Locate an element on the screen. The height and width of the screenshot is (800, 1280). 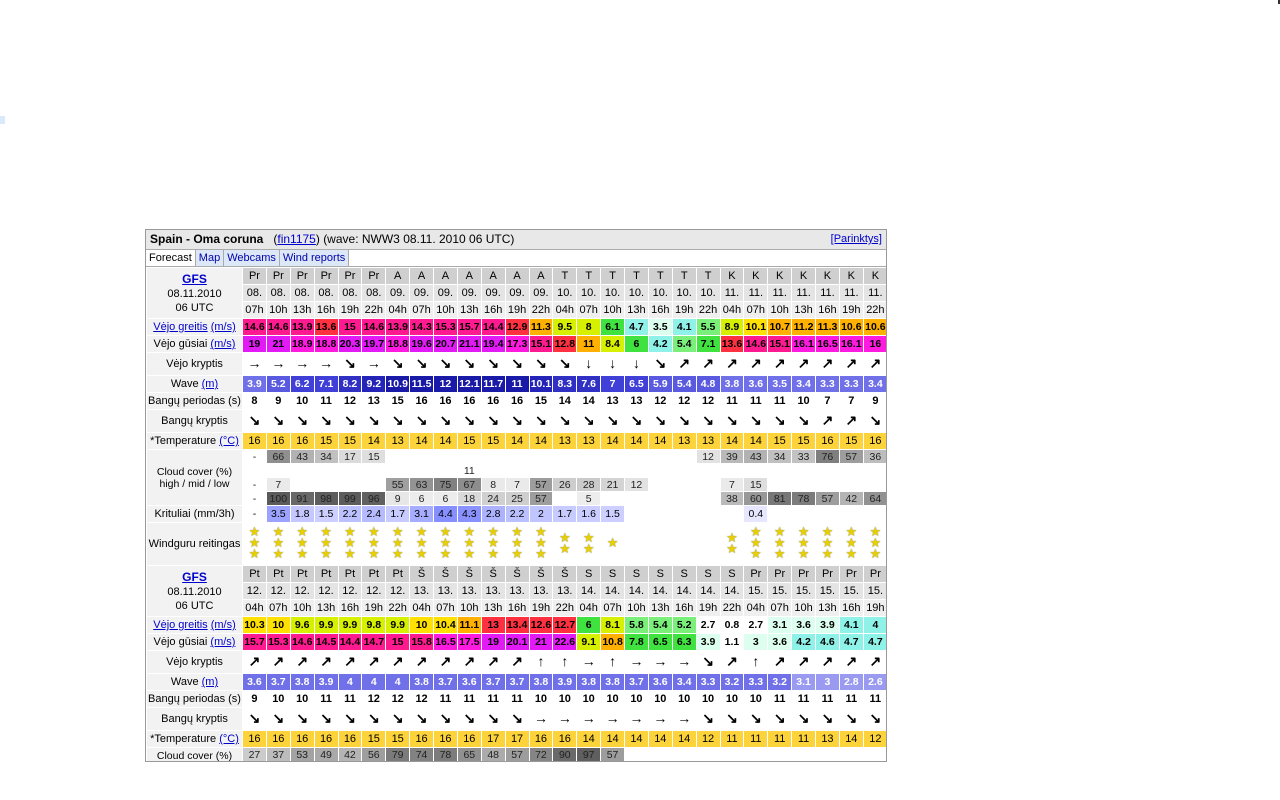
wind-dir-cell: → is located at coordinates (326, 364).